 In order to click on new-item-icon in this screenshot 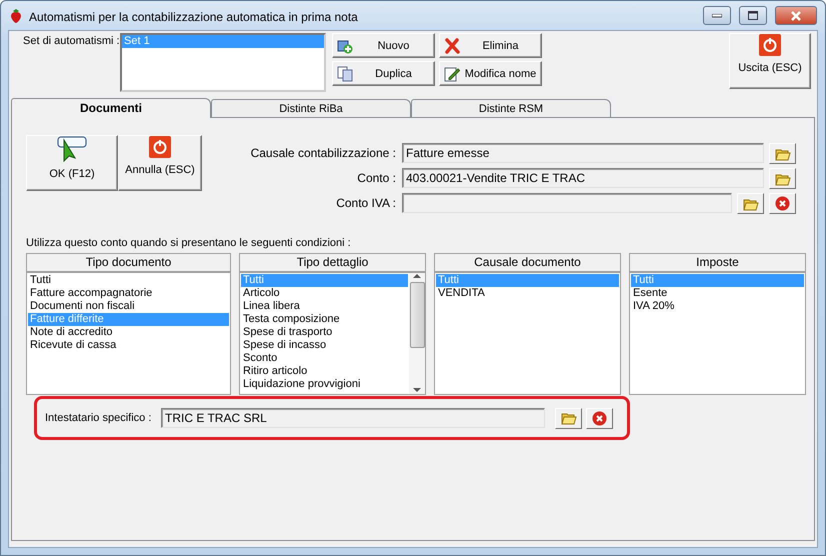, I will do `click(345, 46)`.